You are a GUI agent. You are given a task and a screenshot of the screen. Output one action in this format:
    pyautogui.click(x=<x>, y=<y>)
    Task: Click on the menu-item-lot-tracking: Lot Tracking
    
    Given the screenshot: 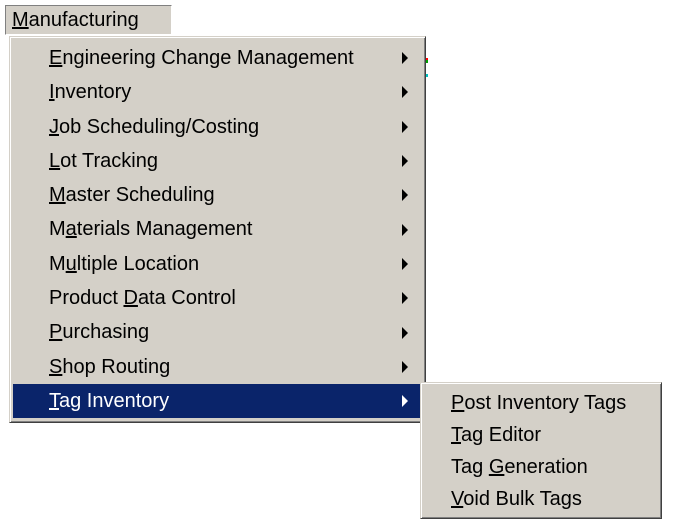 What is the action you would take?
    pyautogui.click(x=217, y=161)
    